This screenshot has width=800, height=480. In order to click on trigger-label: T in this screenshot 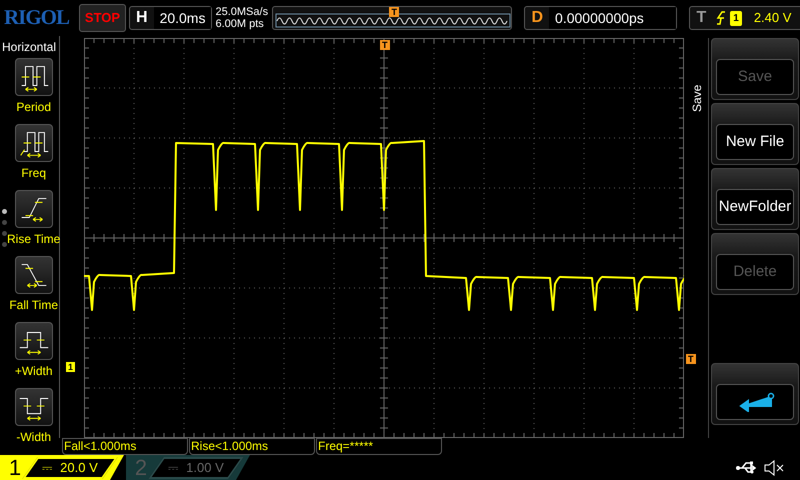, I will do `click(701, 18)`.